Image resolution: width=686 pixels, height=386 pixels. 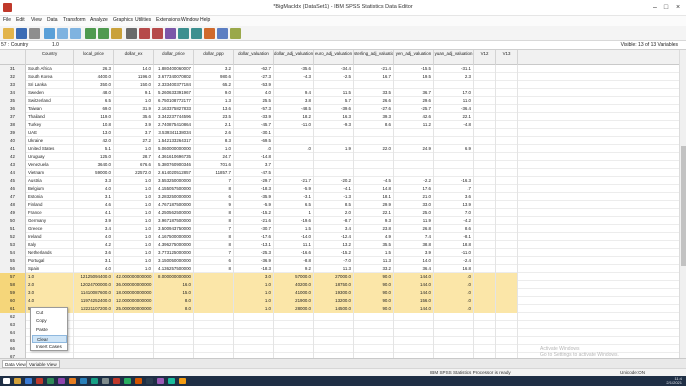 I want to click on table-cell: 12024700000.0, so click(x=94, y=285).